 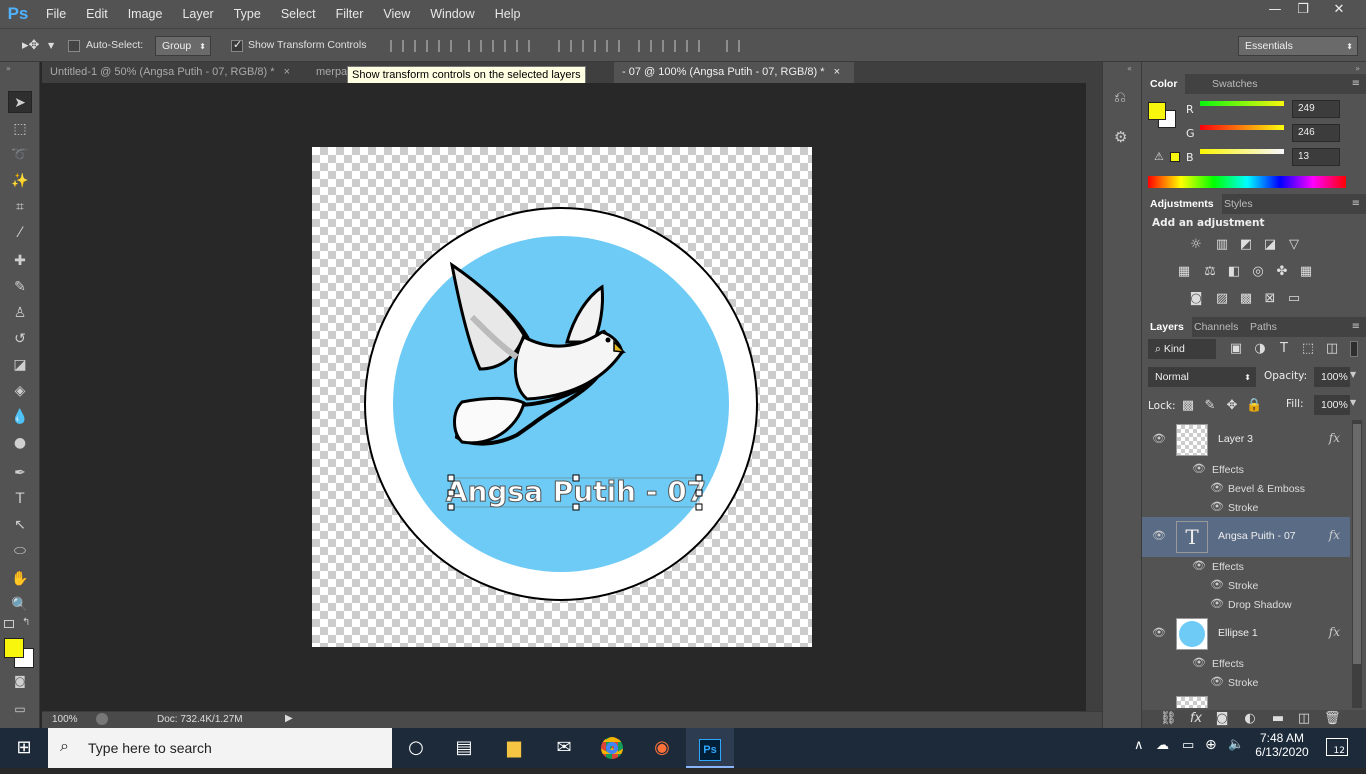 I want to click on tab-channels: Channels, so click(x=1216, y=327).